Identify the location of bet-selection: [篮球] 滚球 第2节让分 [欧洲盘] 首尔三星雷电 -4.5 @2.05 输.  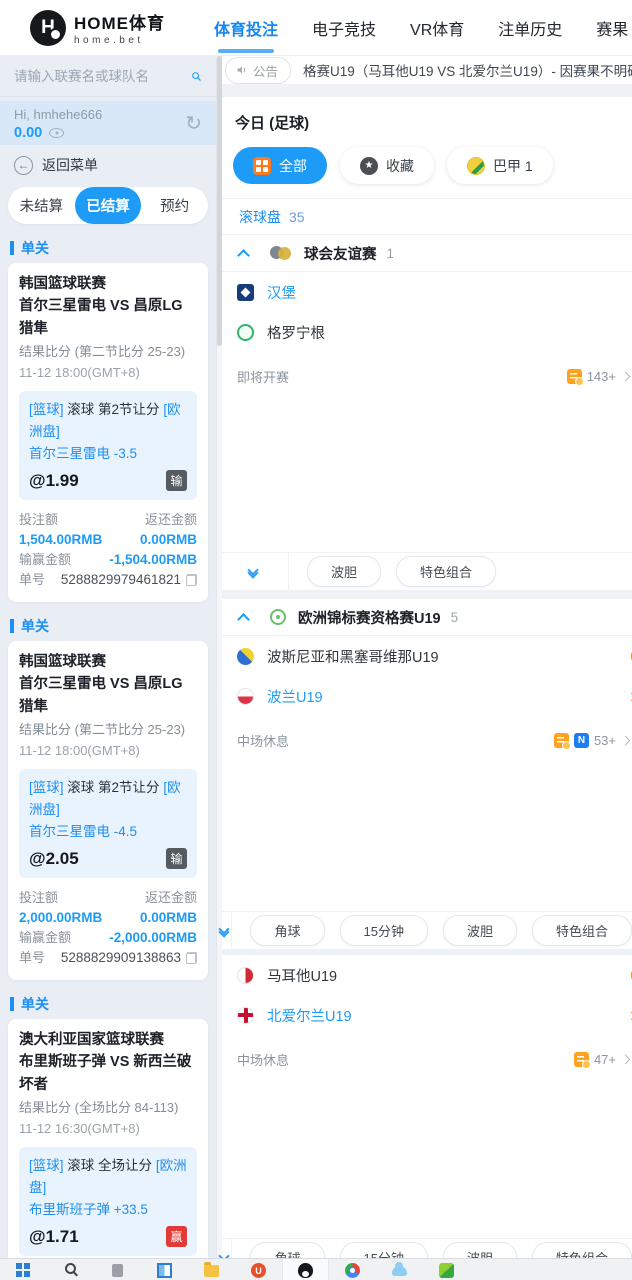
(108, 823).